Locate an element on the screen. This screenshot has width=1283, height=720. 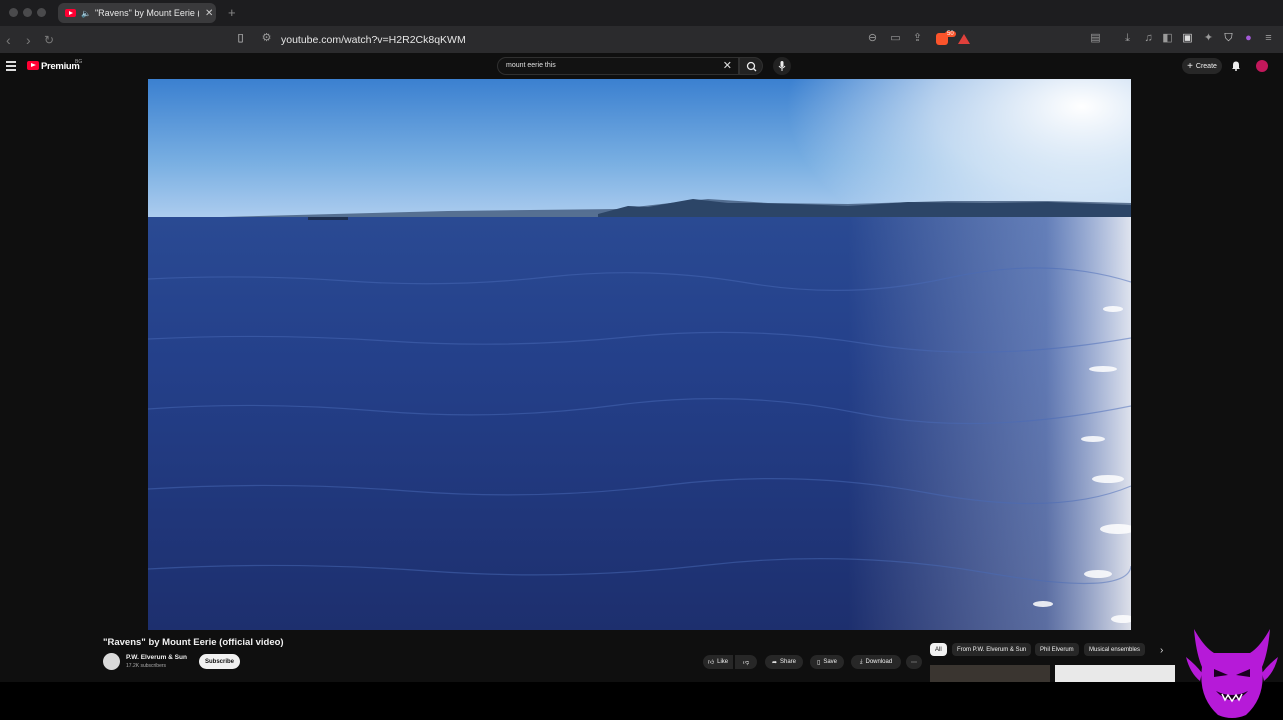
zoom-icon: ⊖ is located at coordinates (872, 38).